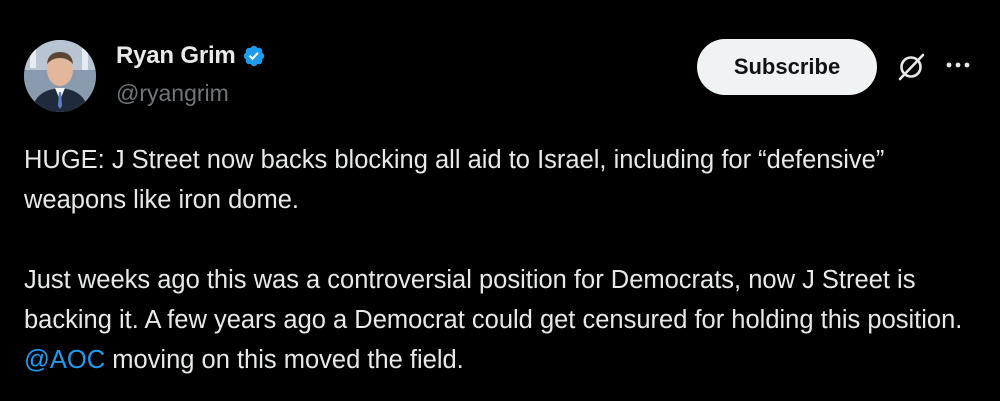 The image size is (1000, 401). Describe the element at coordinates (176, 56) in the screenshot. I see `author-display-name: Ryan Grim` at that location.